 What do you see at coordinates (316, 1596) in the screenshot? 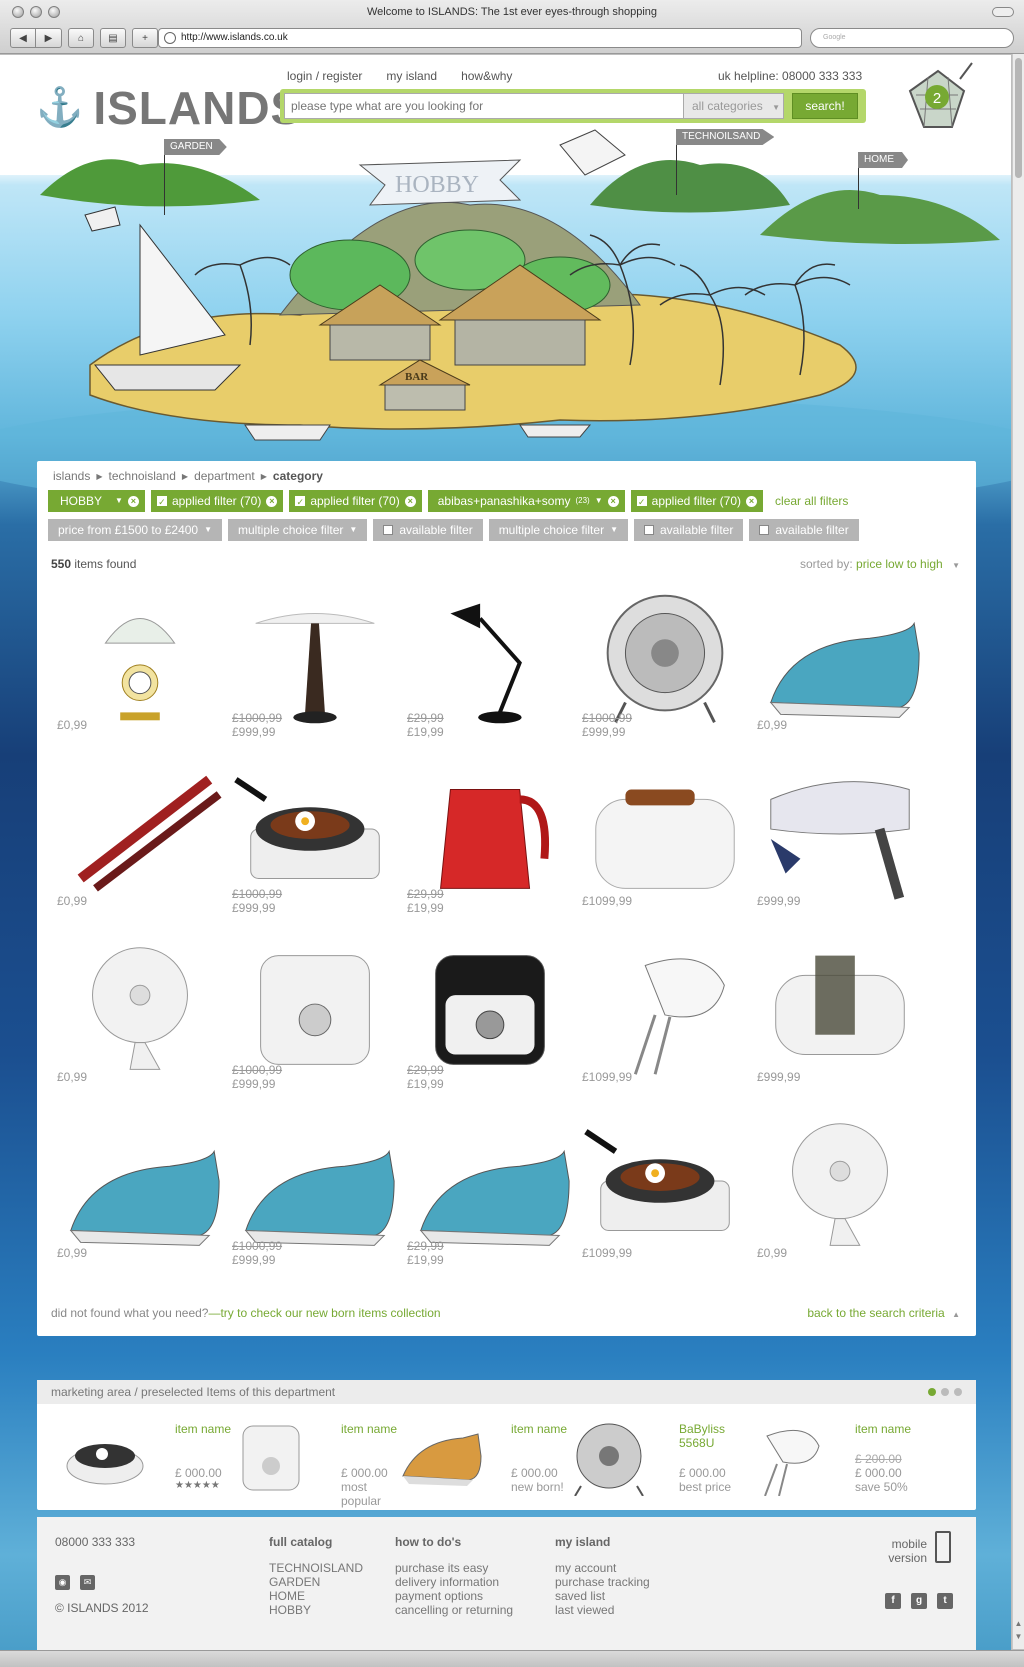
I see `footer-link: HOME` at bounding box center [316, 1596].